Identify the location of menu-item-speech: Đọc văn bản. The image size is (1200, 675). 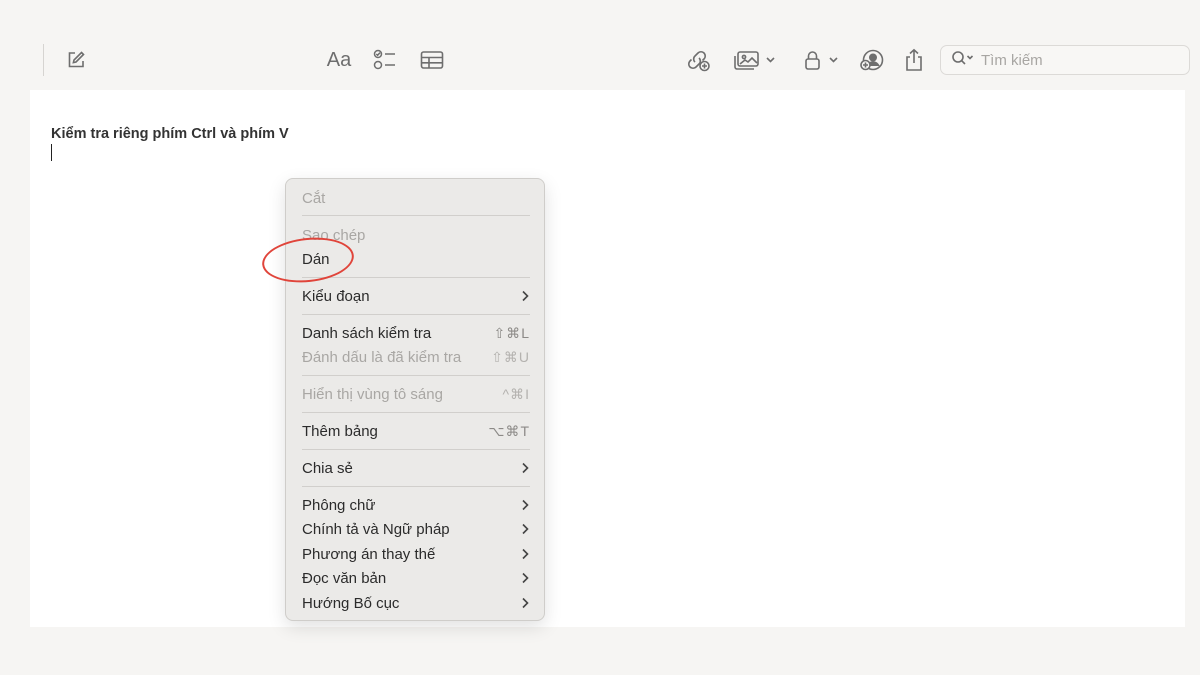
(416, 578).